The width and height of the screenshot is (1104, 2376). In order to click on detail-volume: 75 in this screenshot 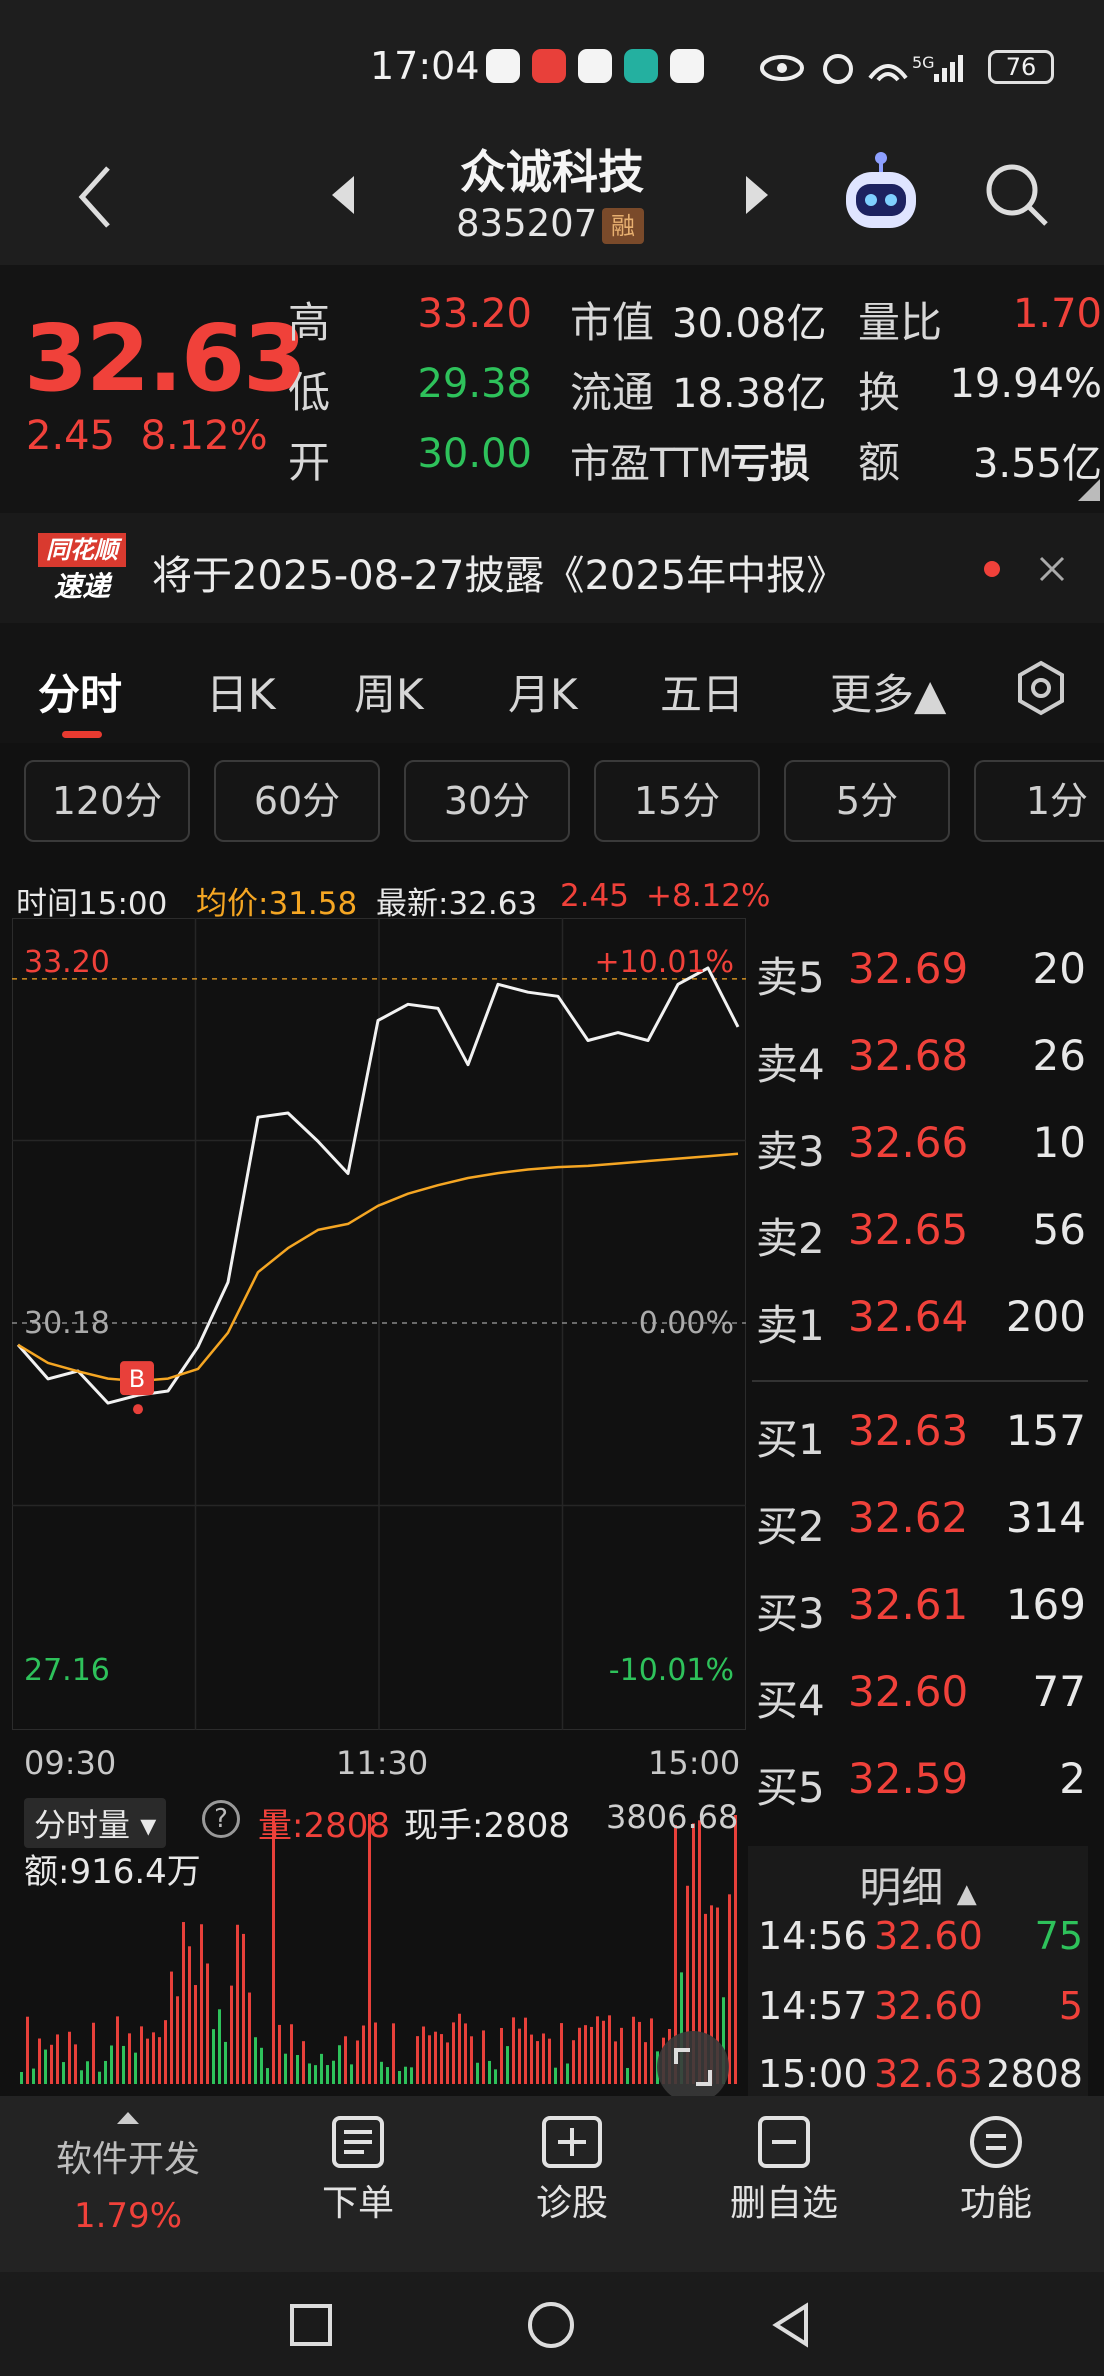, I will do `click(1058, 1936)`.